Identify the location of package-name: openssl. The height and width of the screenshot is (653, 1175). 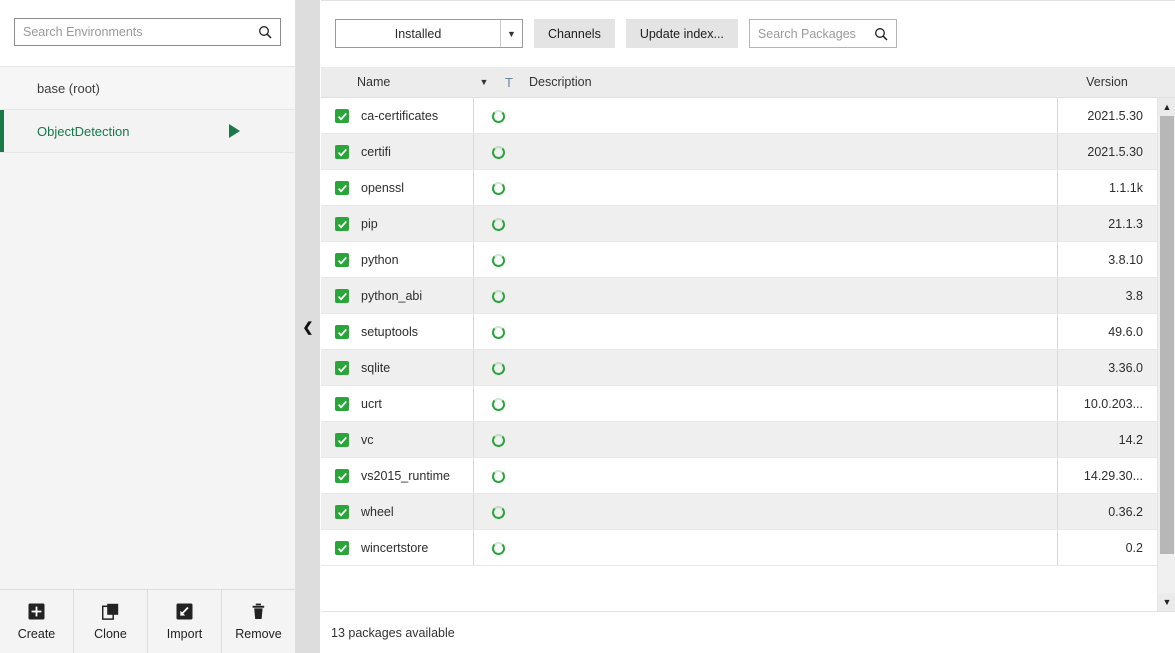
(383, 188).